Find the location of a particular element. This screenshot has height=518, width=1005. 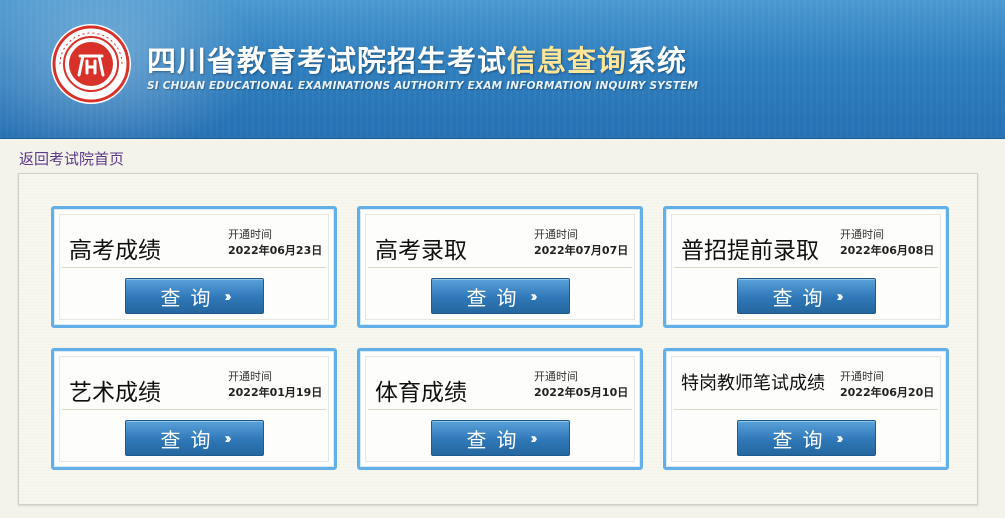

open-time-date: 2022年06月20日 is located at coordinates (887, 392).